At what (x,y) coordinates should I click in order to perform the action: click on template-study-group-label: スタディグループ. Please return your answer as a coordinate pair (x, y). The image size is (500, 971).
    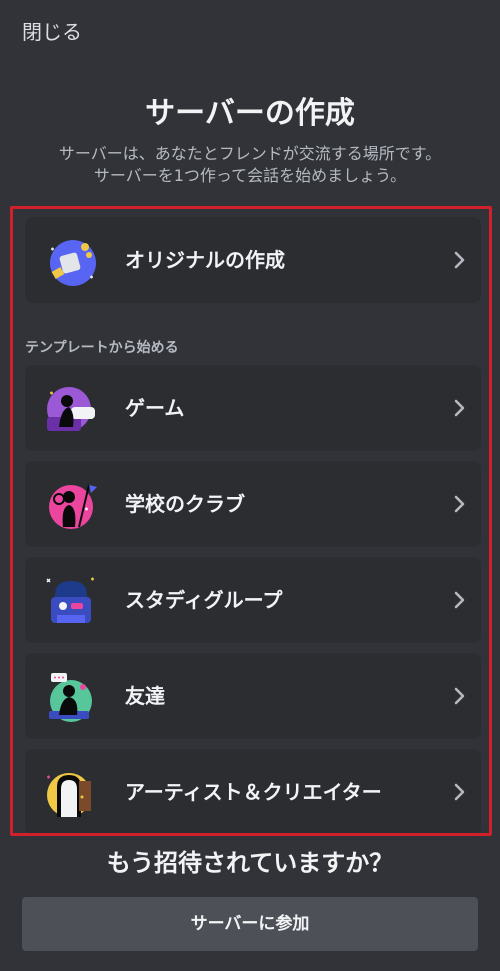
    Looking at the image, I should click on (204, 600).